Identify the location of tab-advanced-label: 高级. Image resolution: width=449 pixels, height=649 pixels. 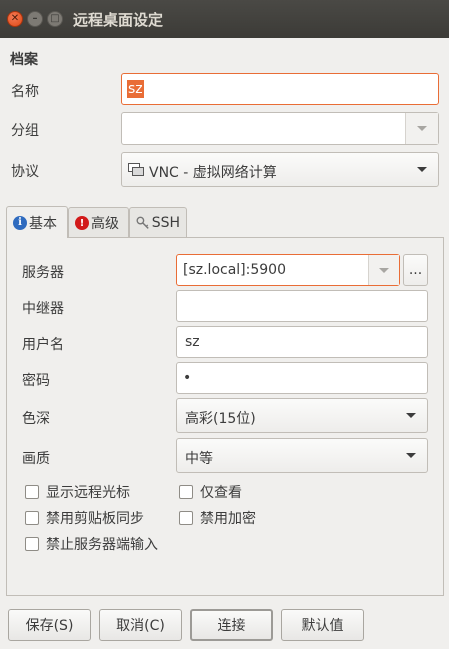
(105, 224).